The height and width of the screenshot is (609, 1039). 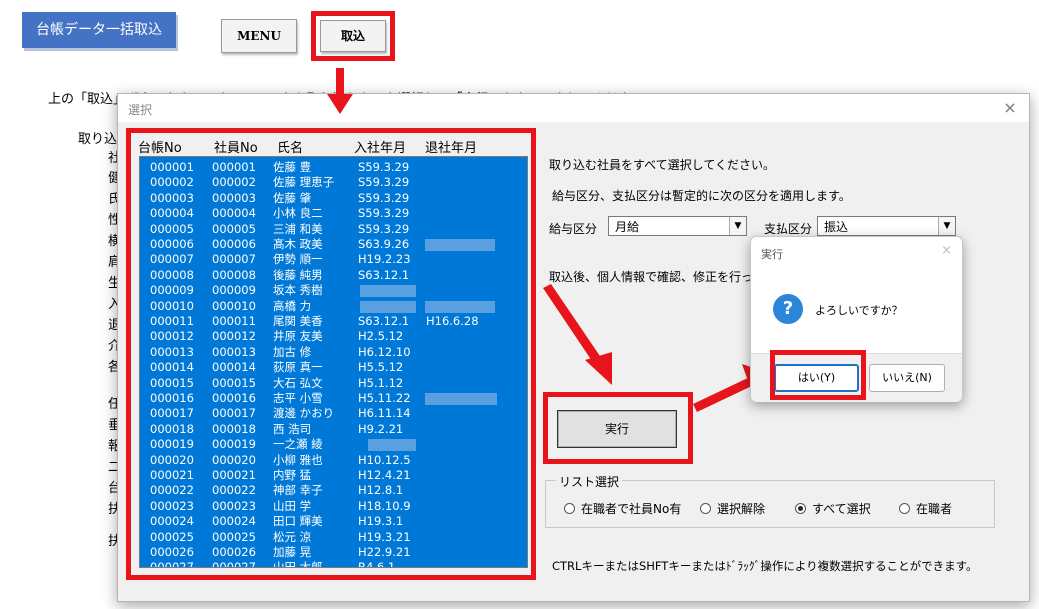 What do you see at coordinates (907, 378) in the screenshot?
I see `no-button: いいえ(N)` at bounding box center [907, 378].